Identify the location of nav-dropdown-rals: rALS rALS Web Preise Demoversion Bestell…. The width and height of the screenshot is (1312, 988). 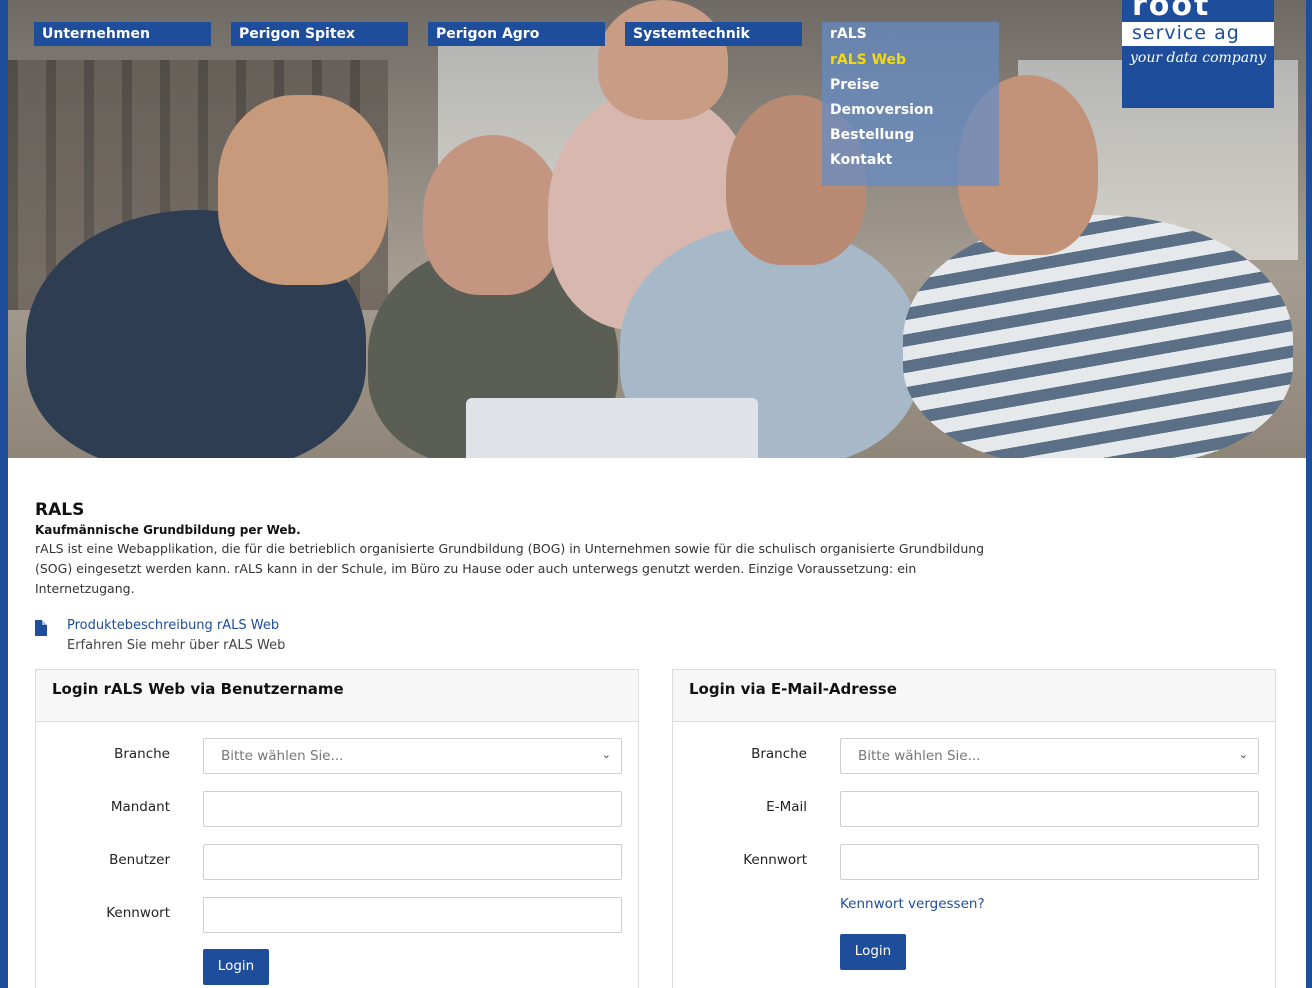
(910, 104).